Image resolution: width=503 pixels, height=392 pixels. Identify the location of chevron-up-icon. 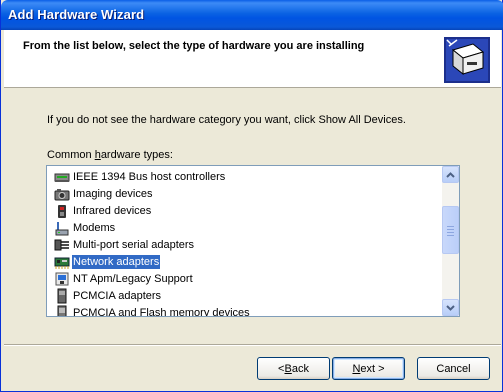
(450, 174).